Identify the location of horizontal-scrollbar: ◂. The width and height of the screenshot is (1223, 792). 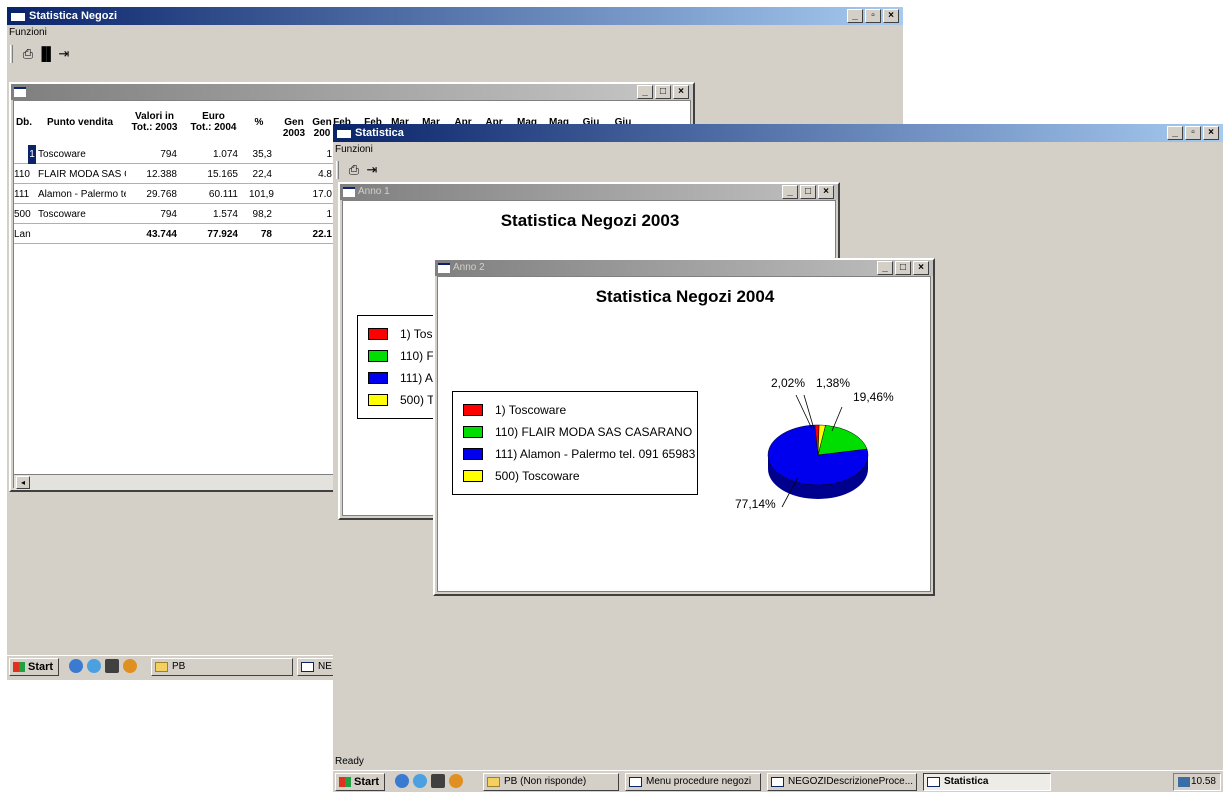
(179, 482).